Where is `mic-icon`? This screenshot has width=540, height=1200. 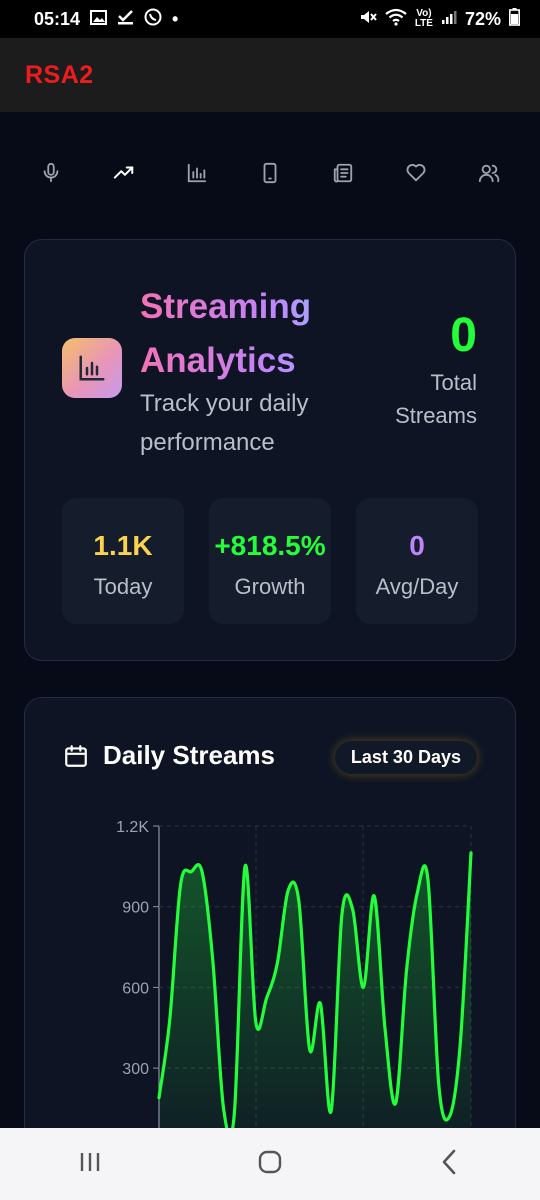 mic-icon is located at coordinates (51, 172).